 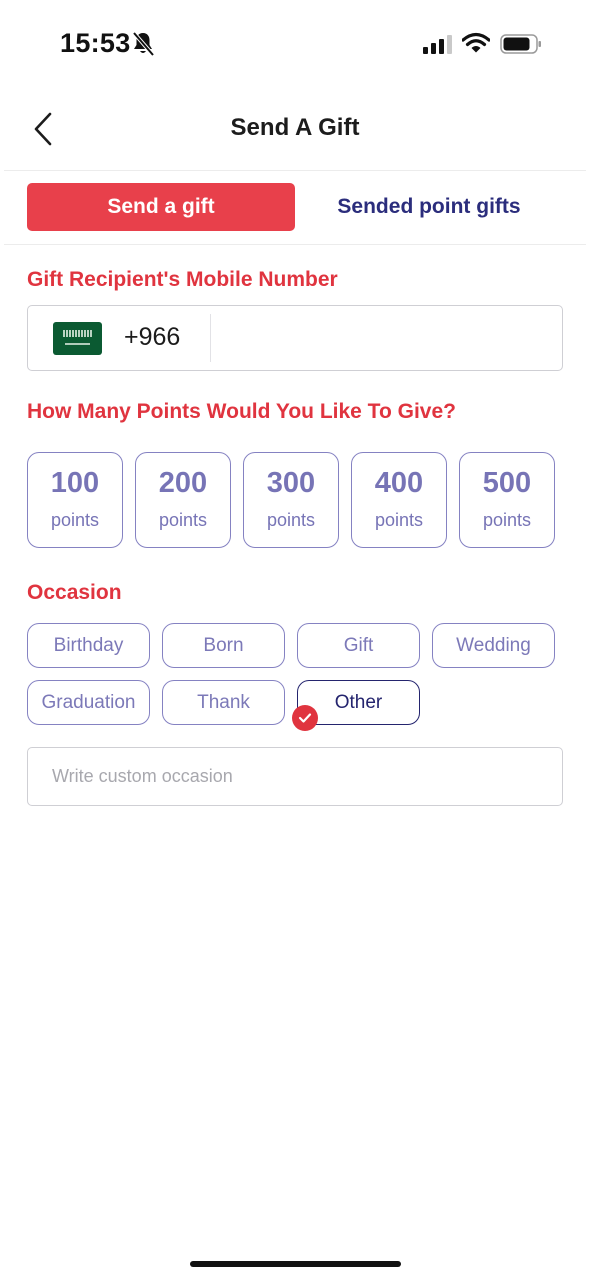 I want to click on bell-slash-icon, so click(x=143, y=44).